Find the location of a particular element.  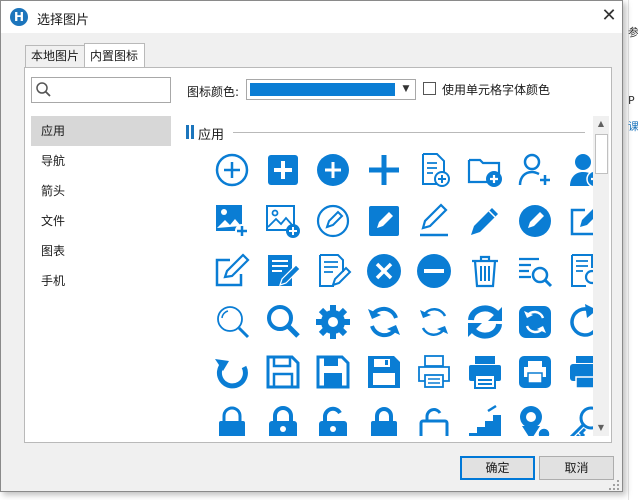

printer-square-icon is located at coordinates (535, 372).